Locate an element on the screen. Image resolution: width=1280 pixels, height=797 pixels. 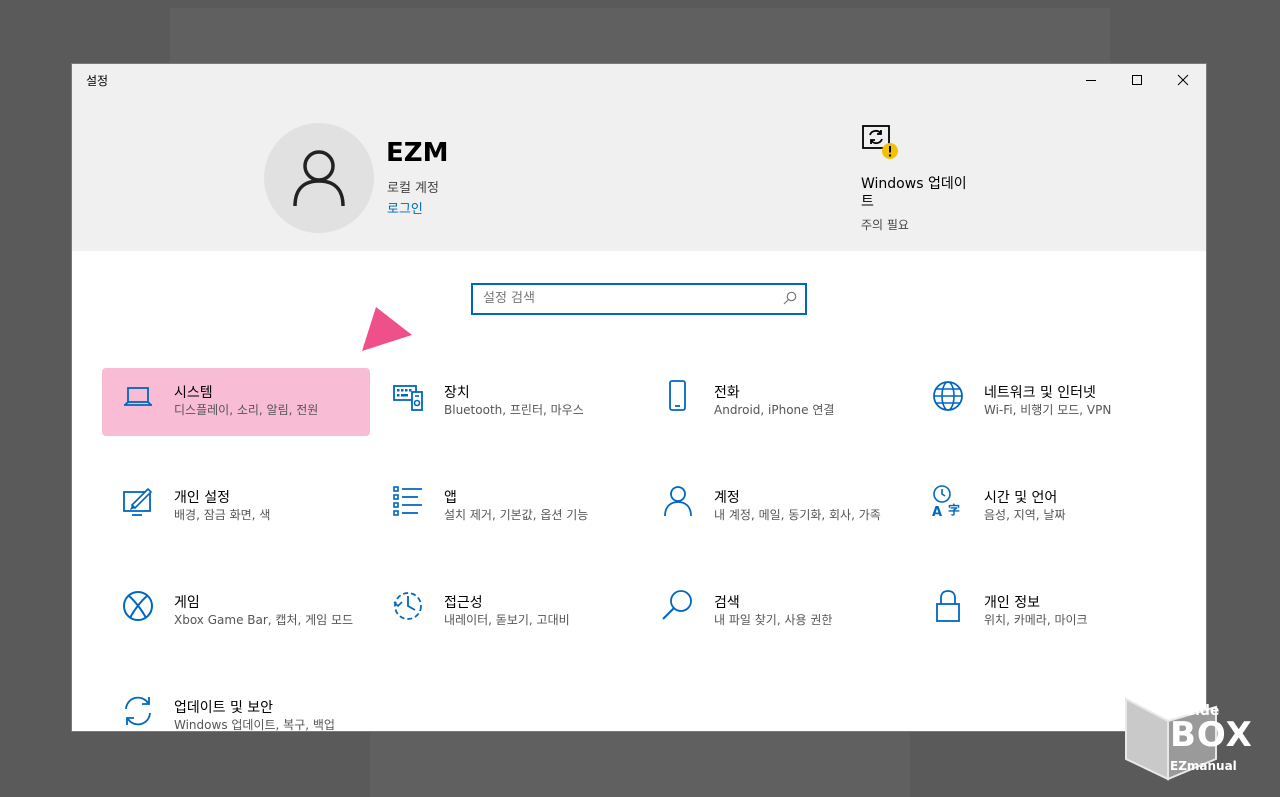
category-name: 네트워크 및 인터넷 is located at coordinates (1040, 393).